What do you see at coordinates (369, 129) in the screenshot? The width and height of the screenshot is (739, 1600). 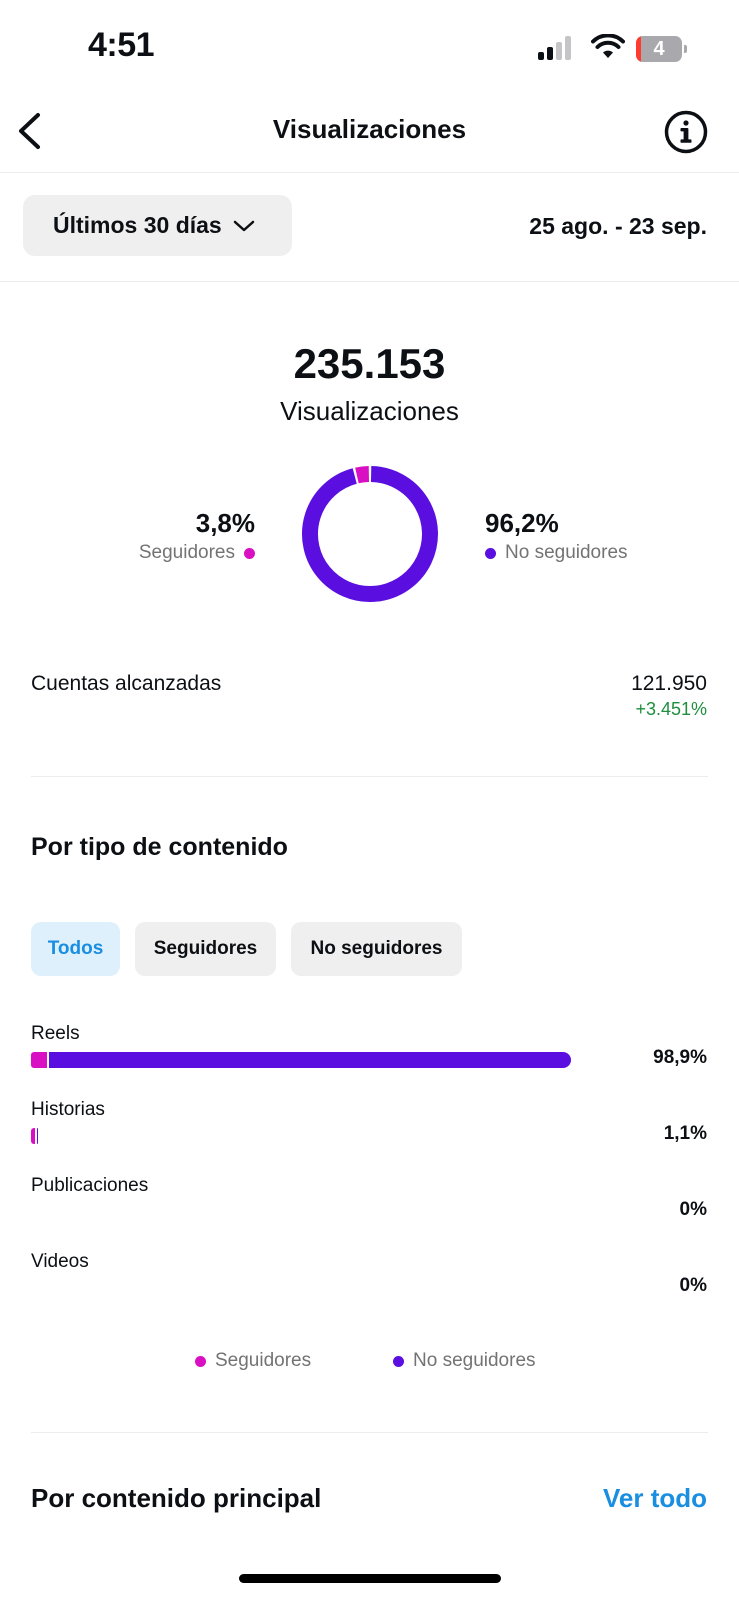 I see `page-title: Visualizaciones` at bounding box center [369, 129].